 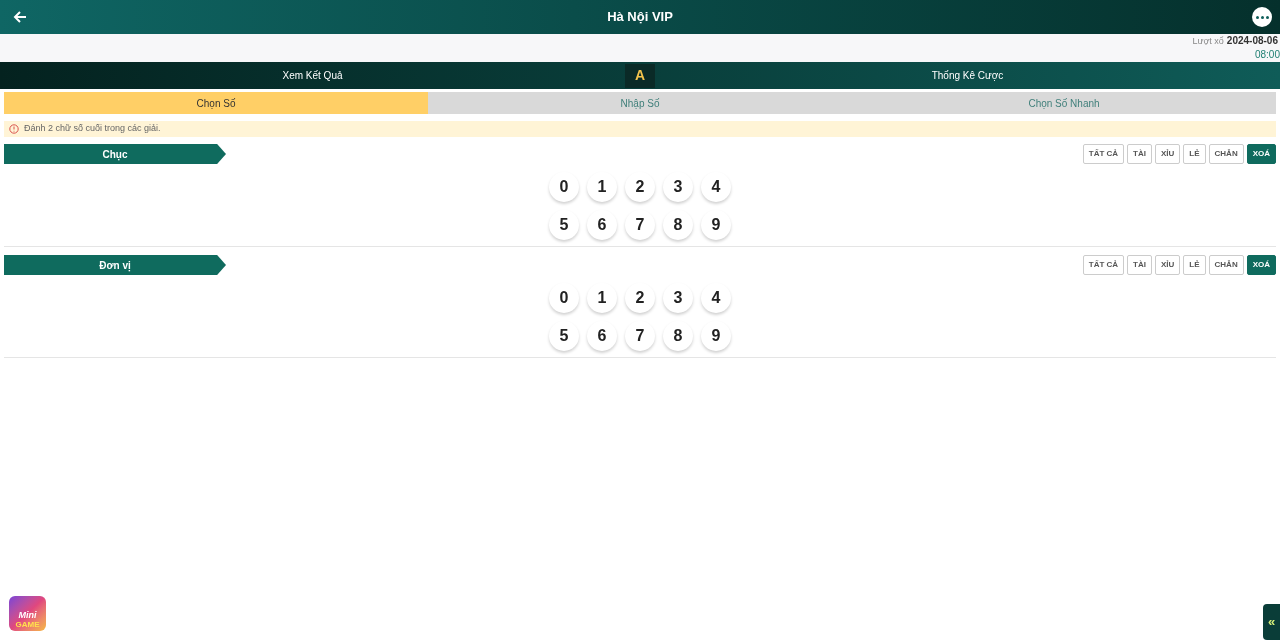 I want to click on draw-date: 2024-08-06, so click(x=1252, y=41).